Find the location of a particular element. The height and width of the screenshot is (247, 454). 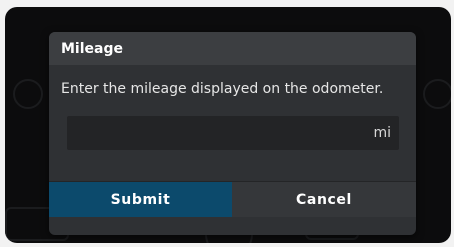

mileage-input: mi is located at coordinates (233, 133).